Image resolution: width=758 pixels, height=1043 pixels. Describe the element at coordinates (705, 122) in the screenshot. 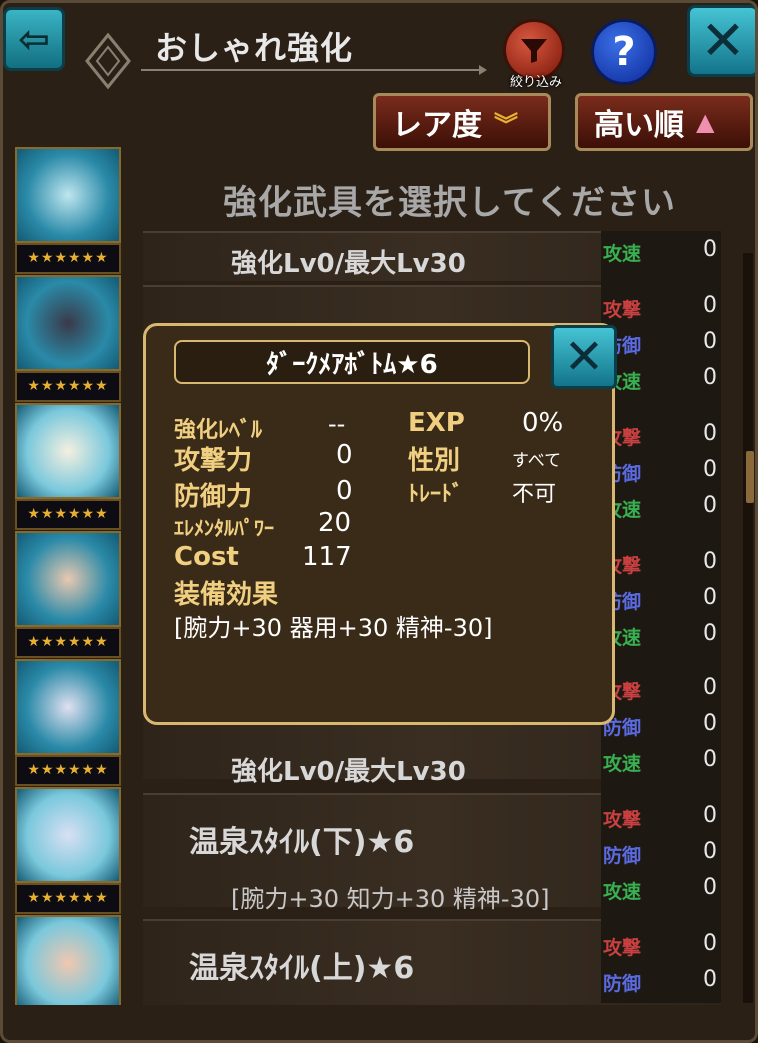

I see `triangle-up-icon: ▲` at that location.